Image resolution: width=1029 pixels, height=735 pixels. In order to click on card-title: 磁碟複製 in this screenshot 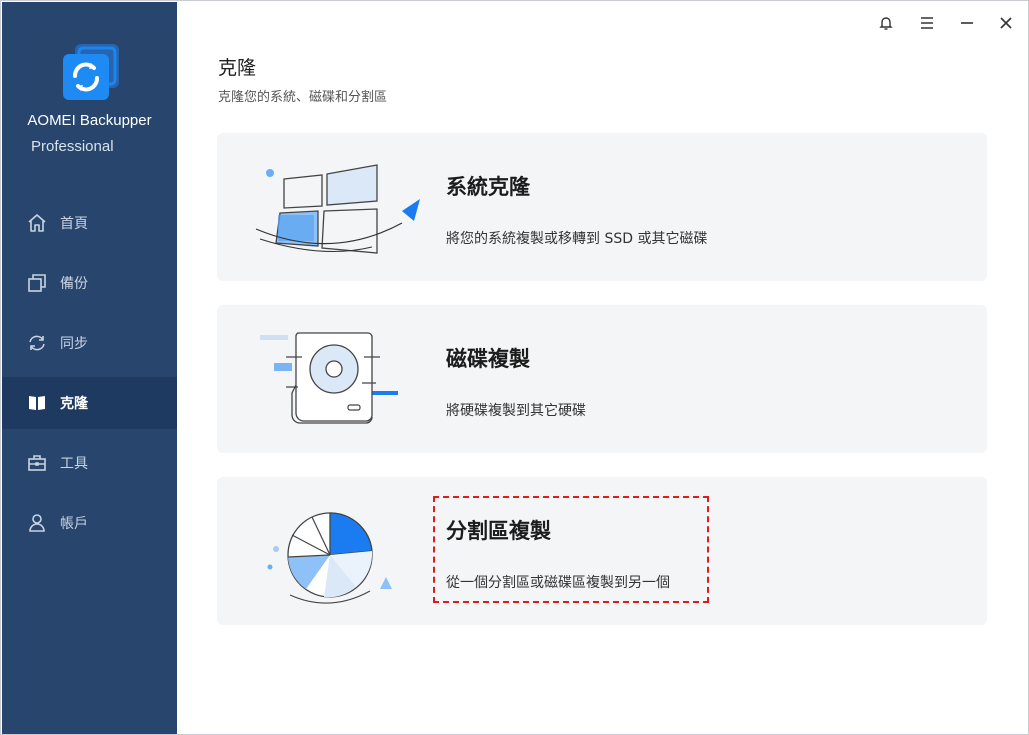, I will do `click(488, 359)`.